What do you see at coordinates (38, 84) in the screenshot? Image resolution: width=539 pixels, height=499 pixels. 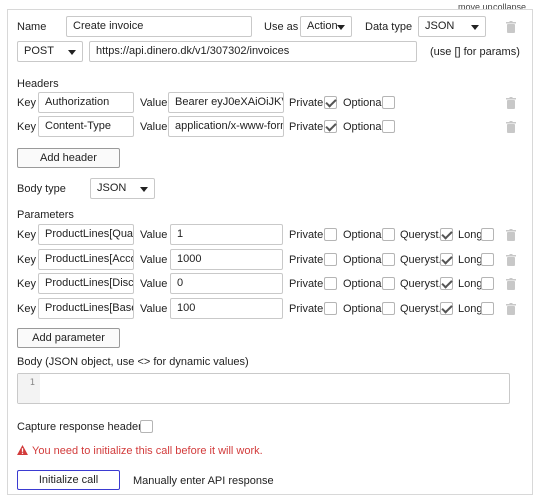 I see `headers-title: Headers` at bounding box center [38, 84].